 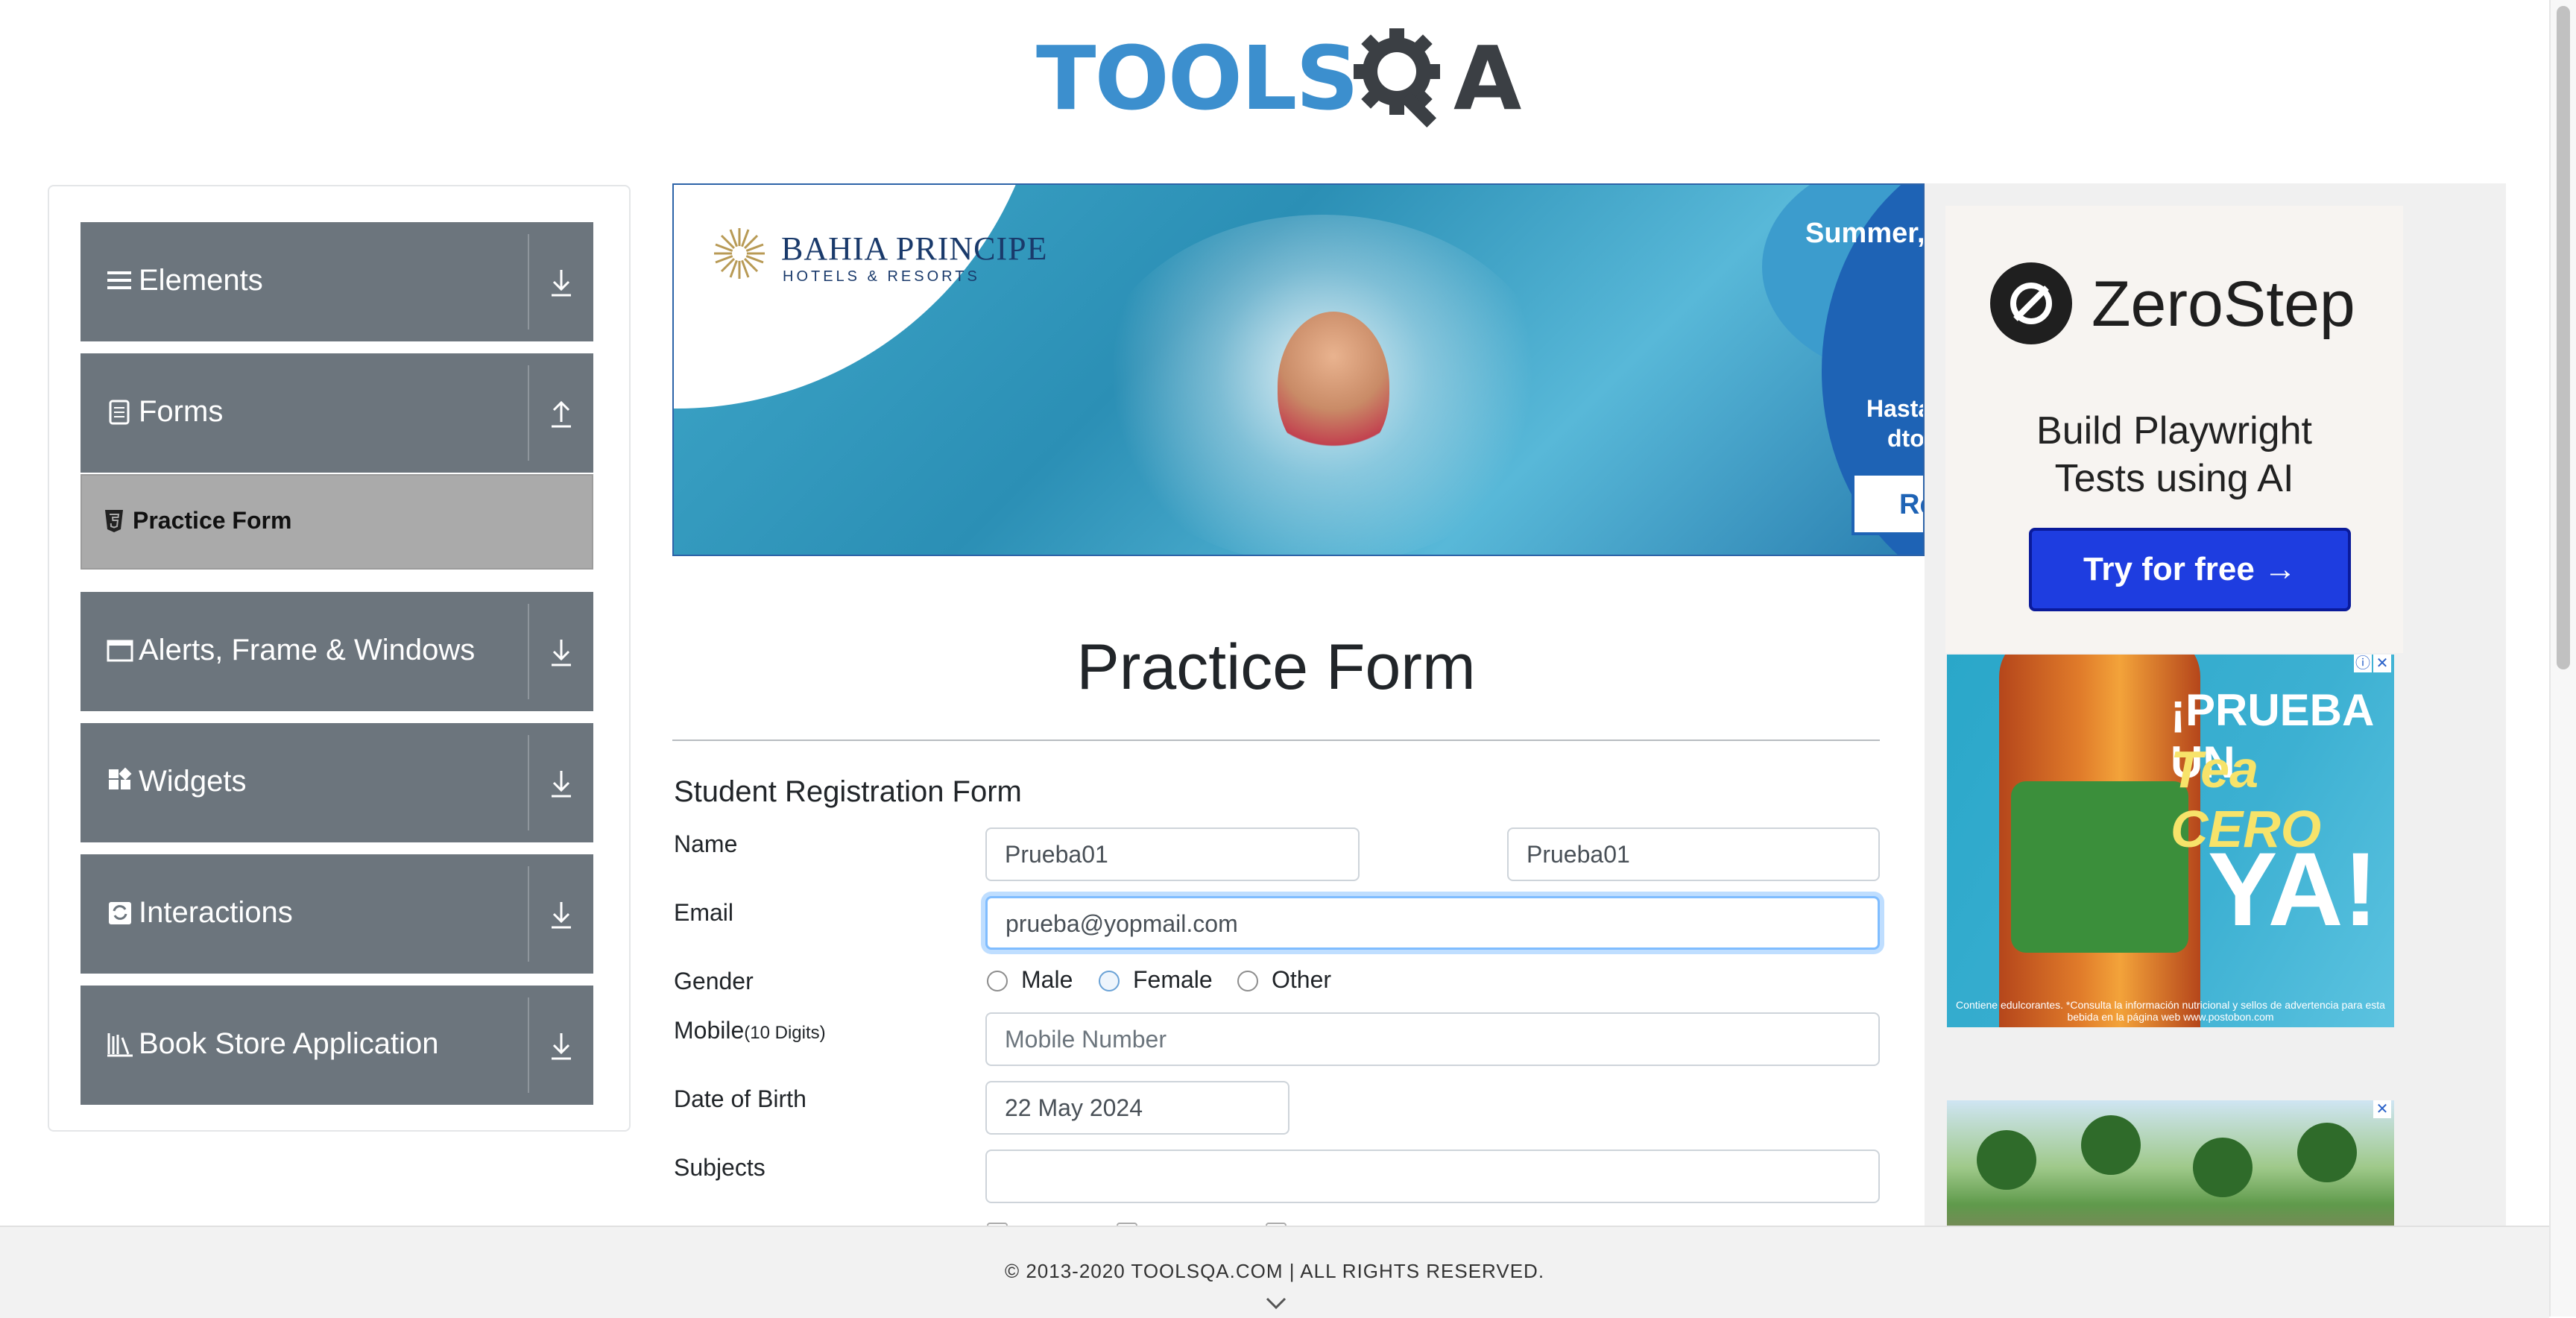 What do you see at coordinates (1433, 1039) in the screenshot?
I see `mobile-input: Mobile Number` at bounding box center [1433, 1039].